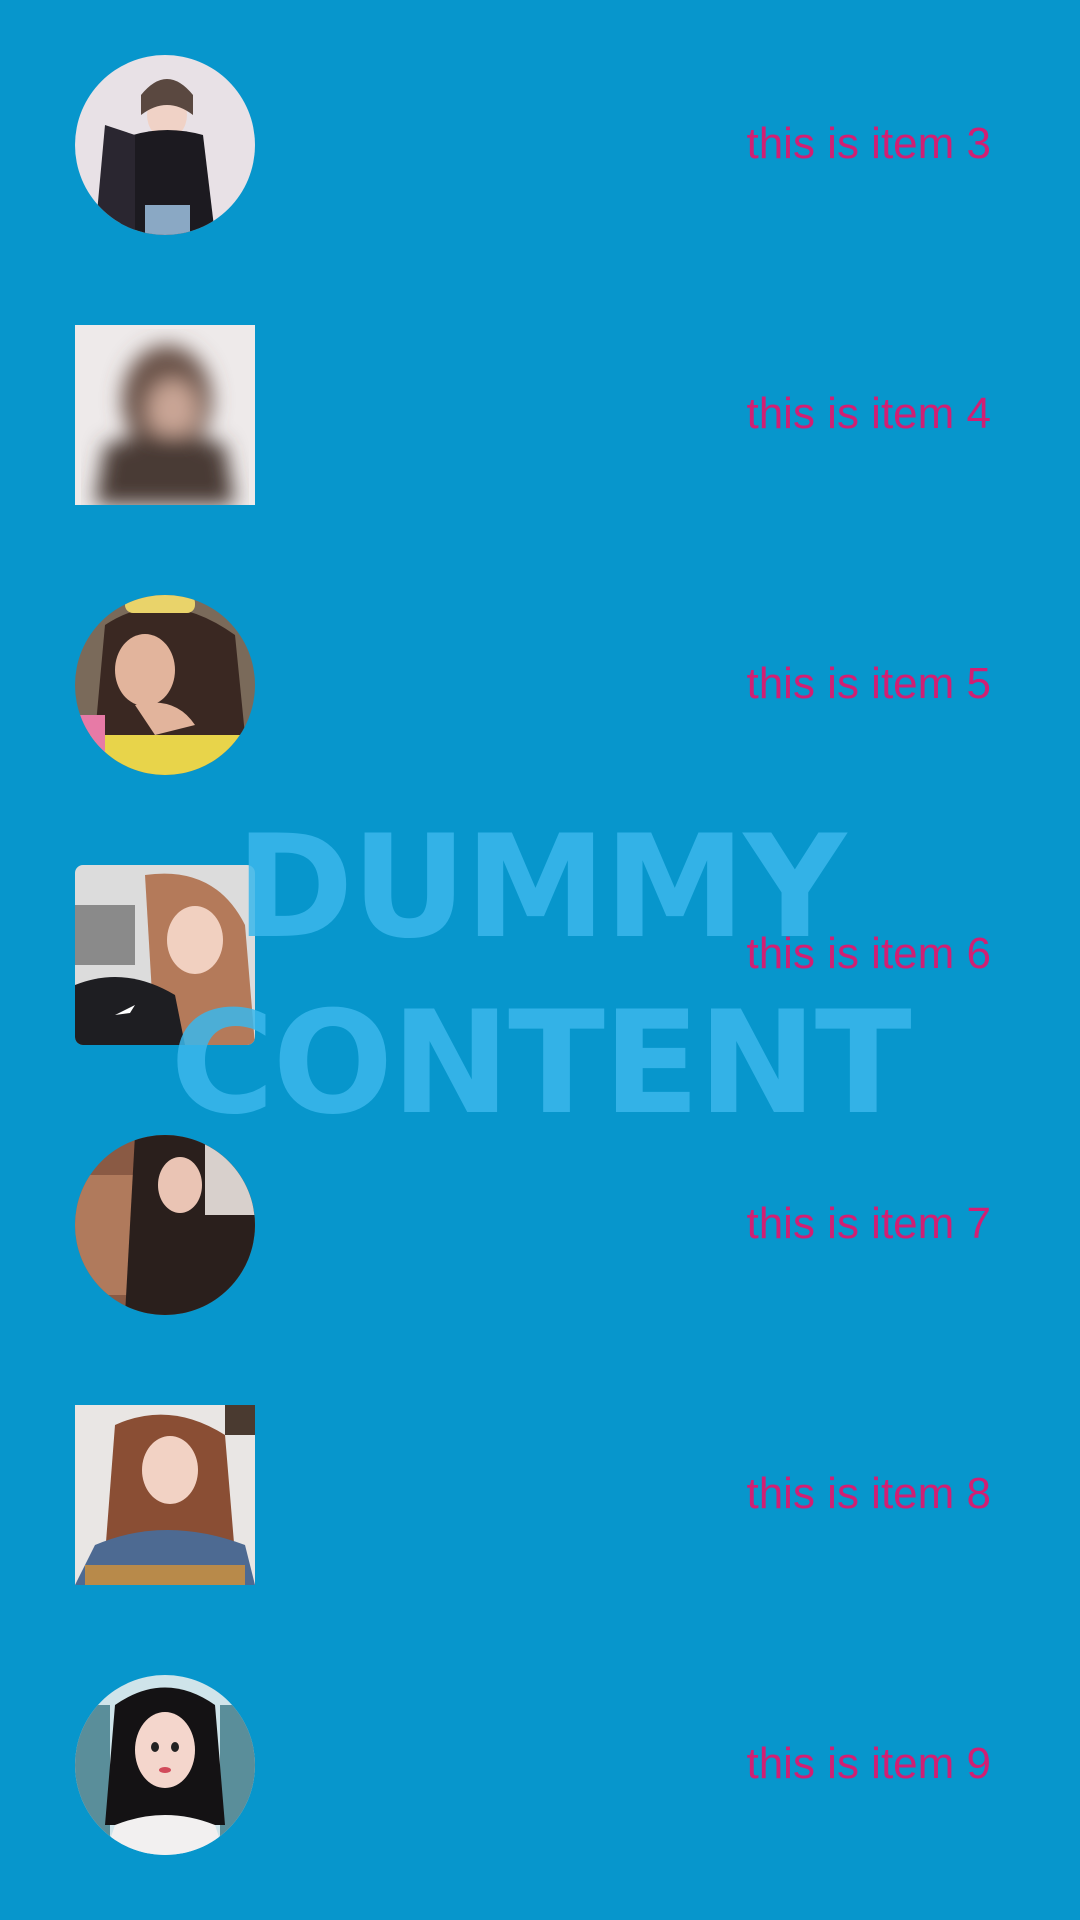 The height and width of the screenshot is (1920, 1080). Describe the element at coordinates (540, 685) in the screenshot. I see `list-item: this is item 5` at that location.